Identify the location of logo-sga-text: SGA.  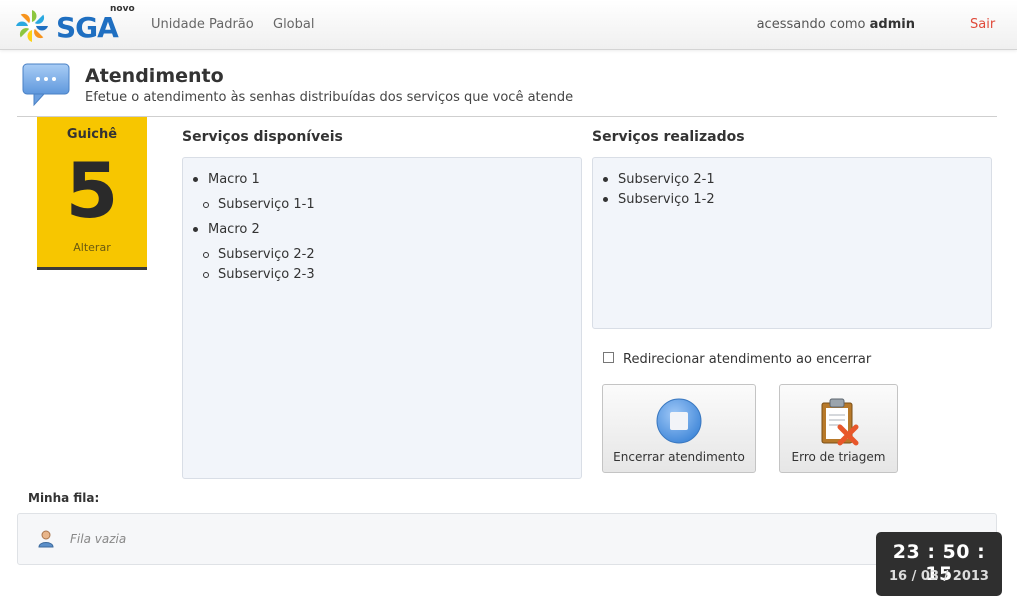
(87, 27).